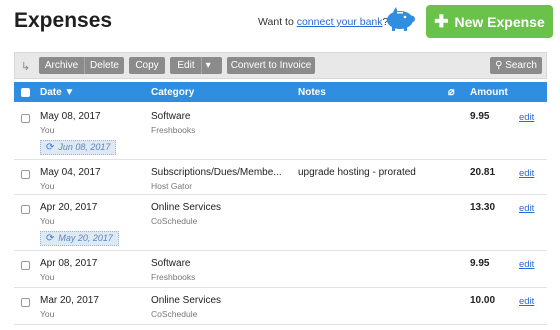  What do you see at coordinates (271, 65) in the screenshot?
I see `convert-to-invoice-button: Convert to Invoice` at bounding box center [271, 65].